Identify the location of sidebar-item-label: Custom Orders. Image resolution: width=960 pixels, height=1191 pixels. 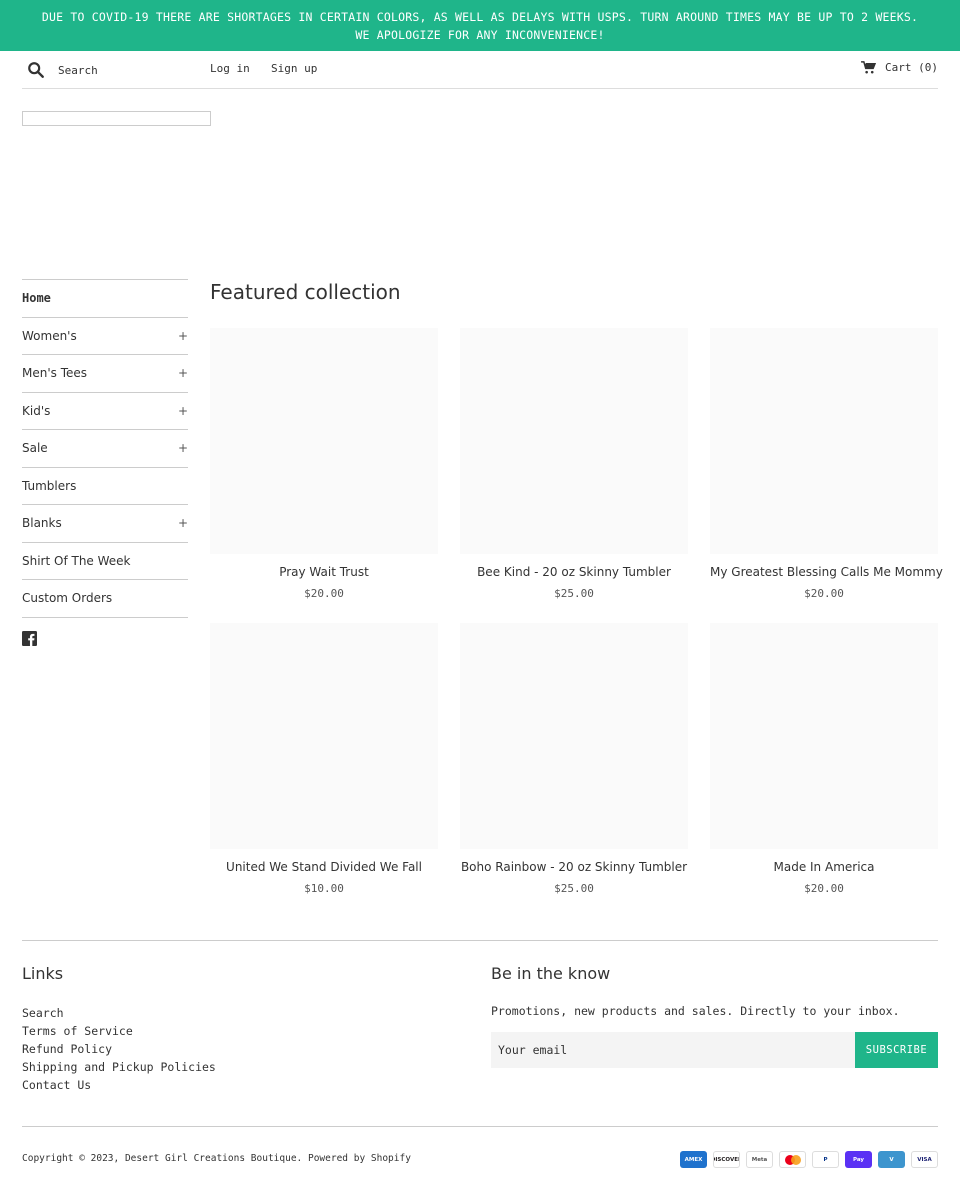
(67, 598).